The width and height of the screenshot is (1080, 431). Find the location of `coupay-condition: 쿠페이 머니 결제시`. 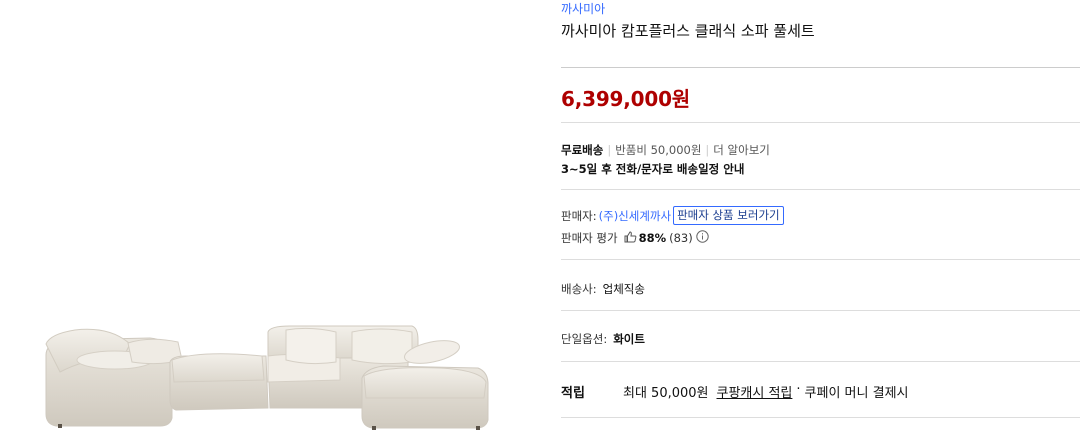

coupay-condition: 쿠페이 머니 결제시 is located at coordinates (856, 393).